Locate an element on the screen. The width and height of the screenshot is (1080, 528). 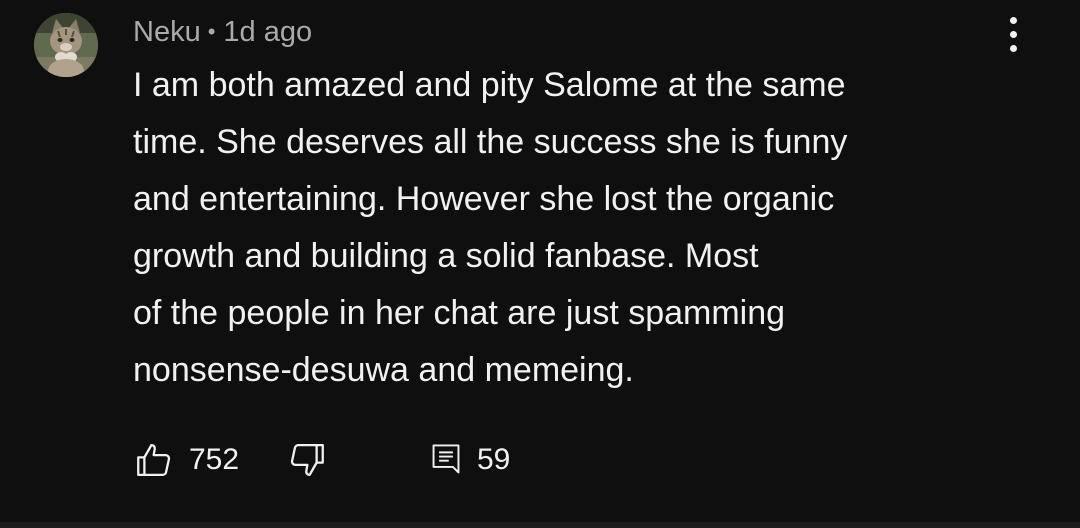
like-button: 752 is located at coordinates (186, 460).